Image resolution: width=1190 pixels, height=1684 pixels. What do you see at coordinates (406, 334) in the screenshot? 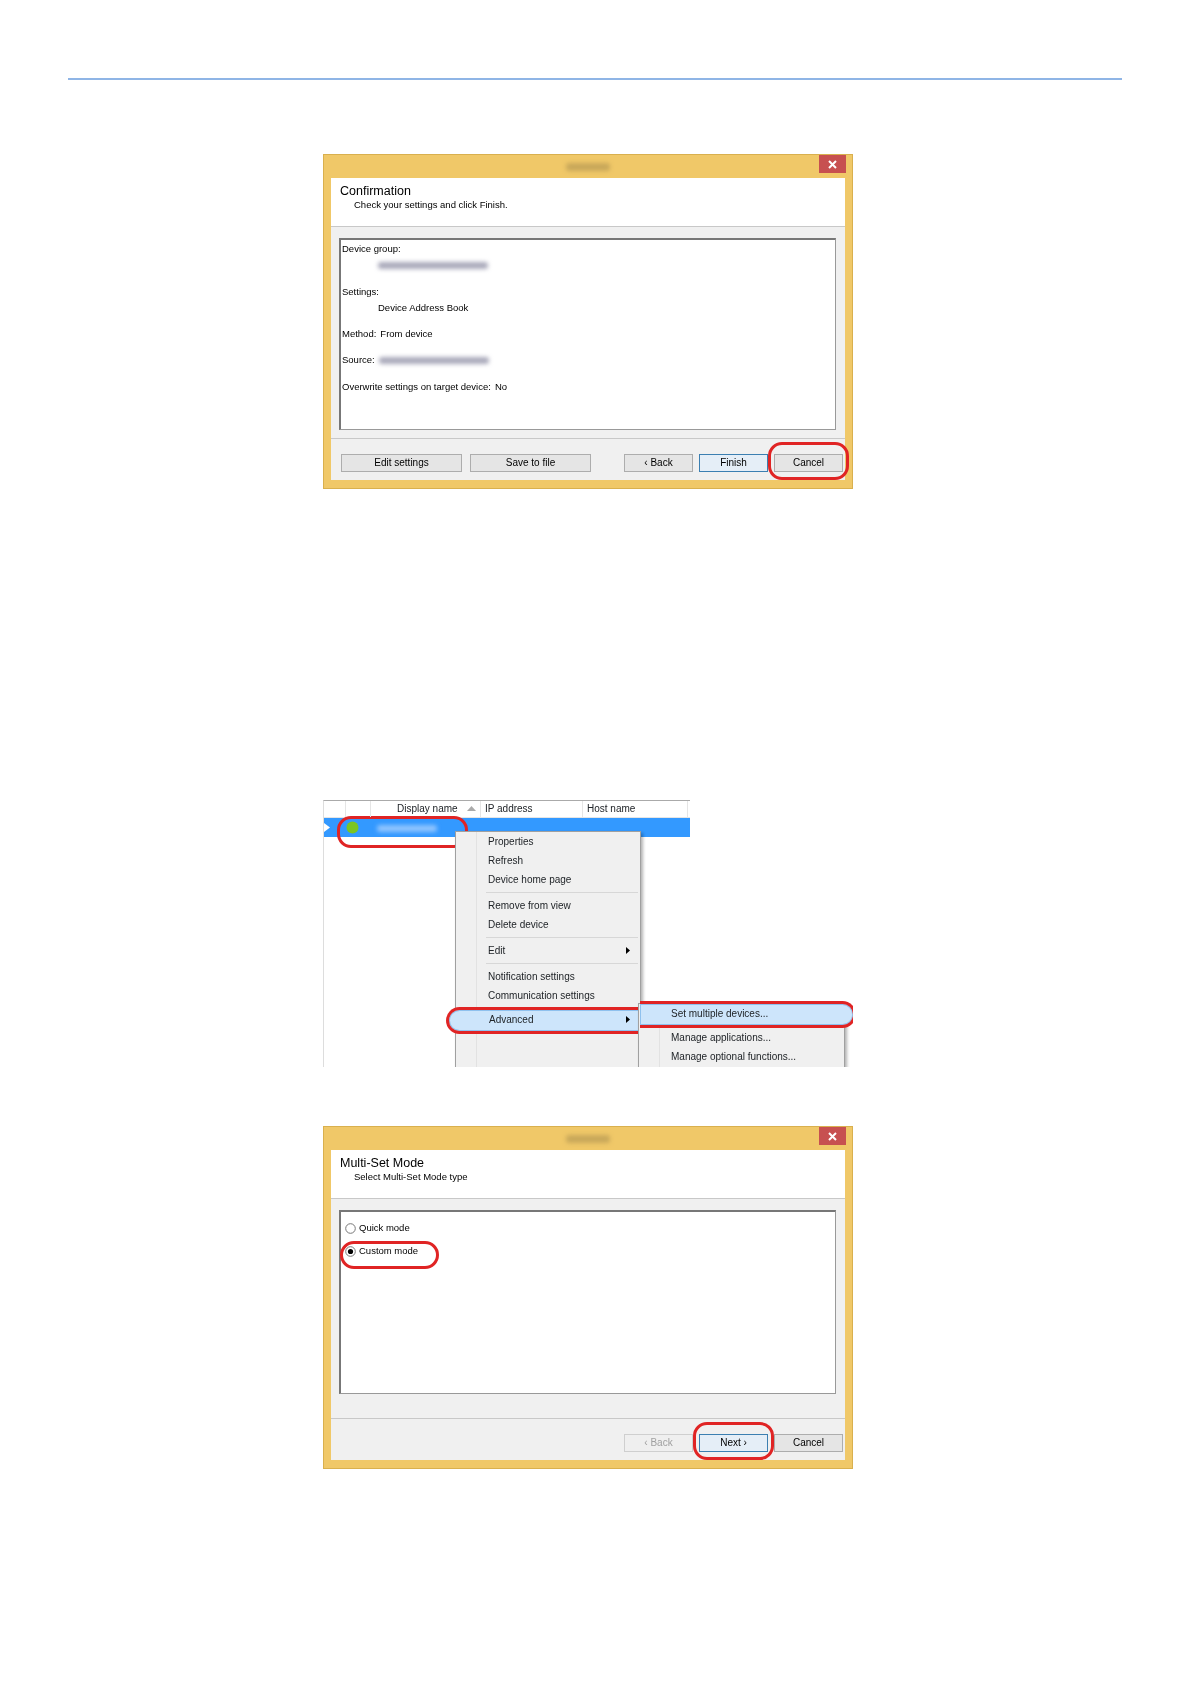
I see `summary-value: From device` at bounding box center [406, 334].